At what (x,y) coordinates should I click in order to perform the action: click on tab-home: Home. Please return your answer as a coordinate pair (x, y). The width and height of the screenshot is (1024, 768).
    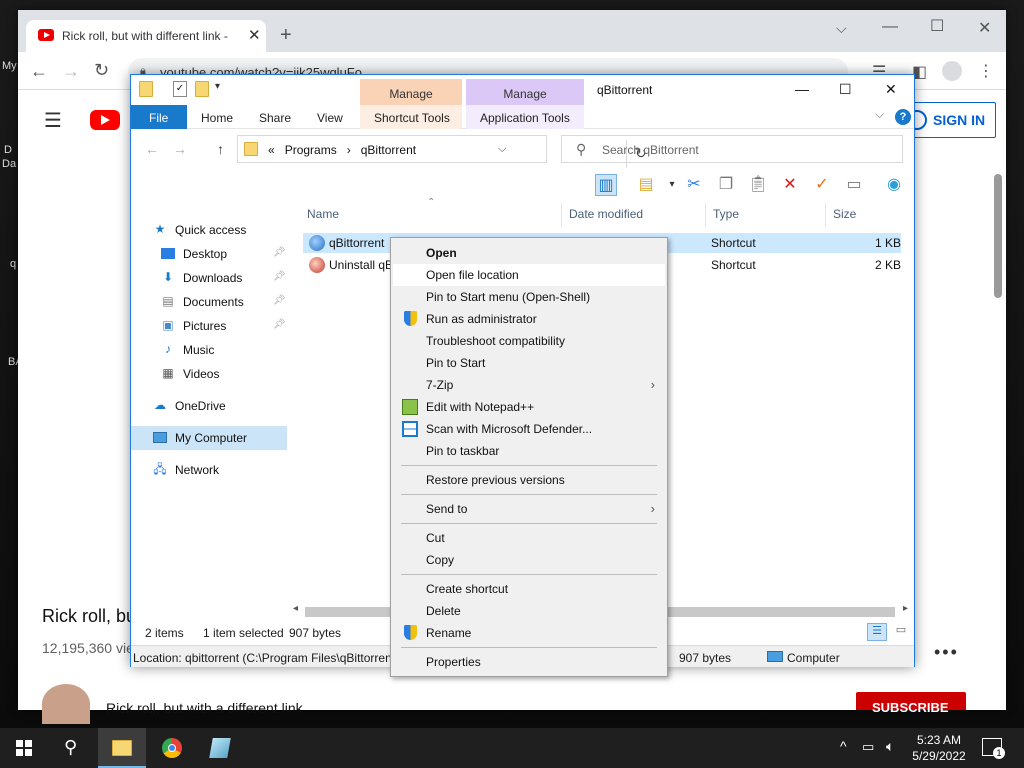
    Looking at the image, I should click on (217, 118).